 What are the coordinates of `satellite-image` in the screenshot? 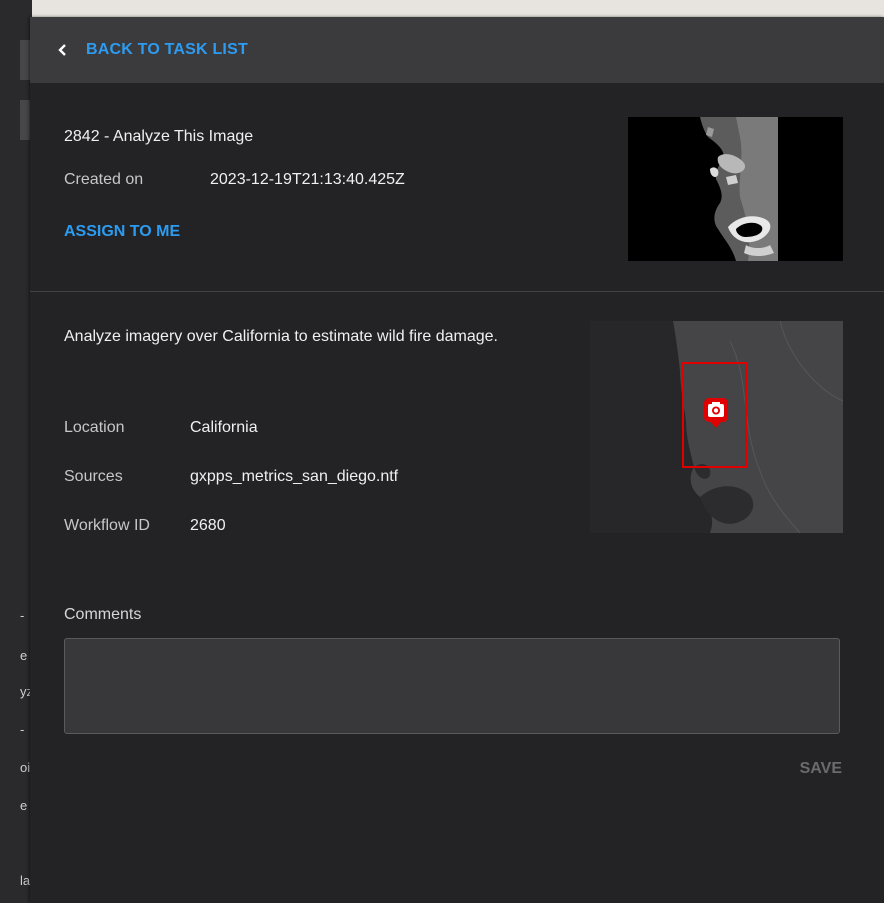 It's located at (735, 189).